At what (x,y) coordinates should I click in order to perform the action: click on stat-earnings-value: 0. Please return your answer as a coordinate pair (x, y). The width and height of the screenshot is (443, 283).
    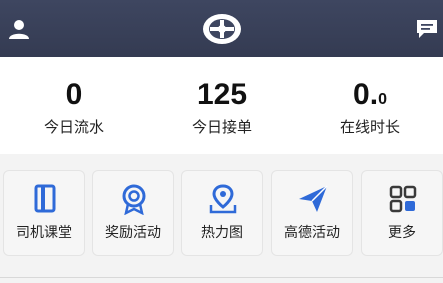
    Looking at the image, I should click on (74, 94).